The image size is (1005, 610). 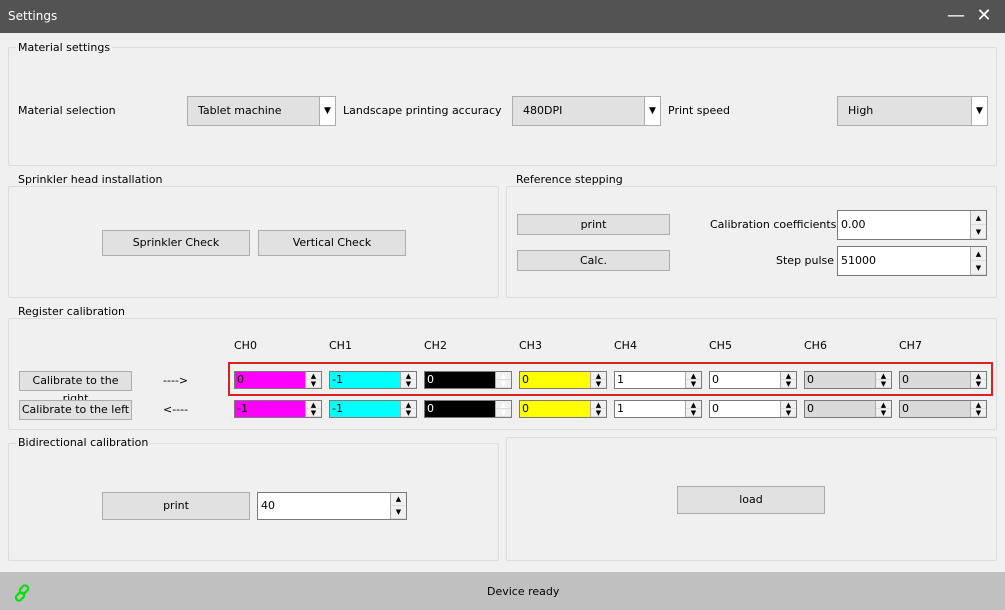 I want to click on right-ch0-spinner: 0 ▲ ▼, so click(x=278, y=380).